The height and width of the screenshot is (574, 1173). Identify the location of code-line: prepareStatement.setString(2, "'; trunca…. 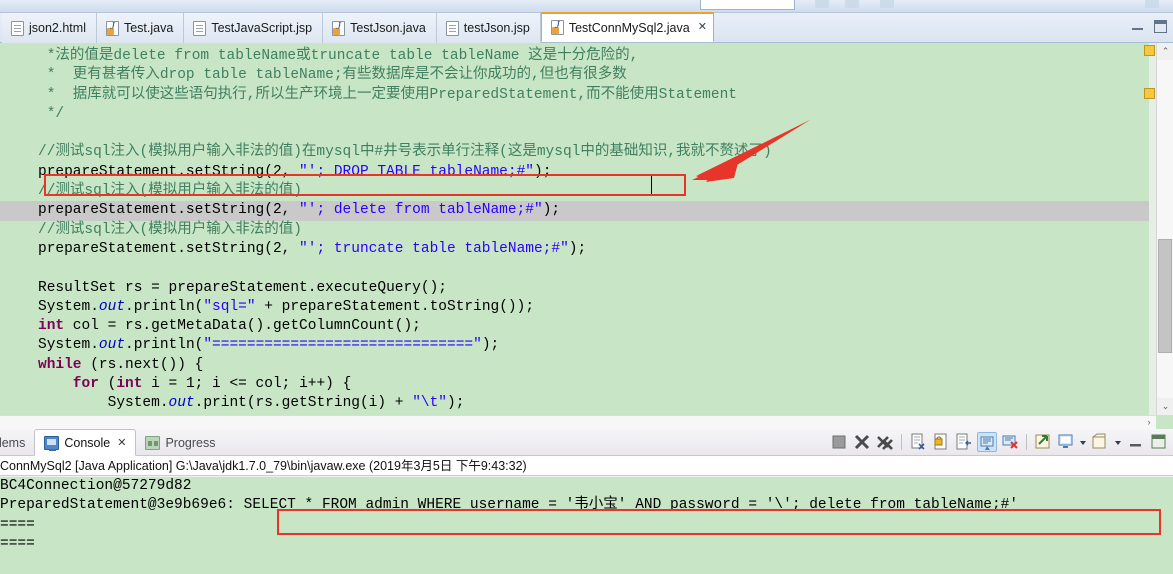
(574, 249).